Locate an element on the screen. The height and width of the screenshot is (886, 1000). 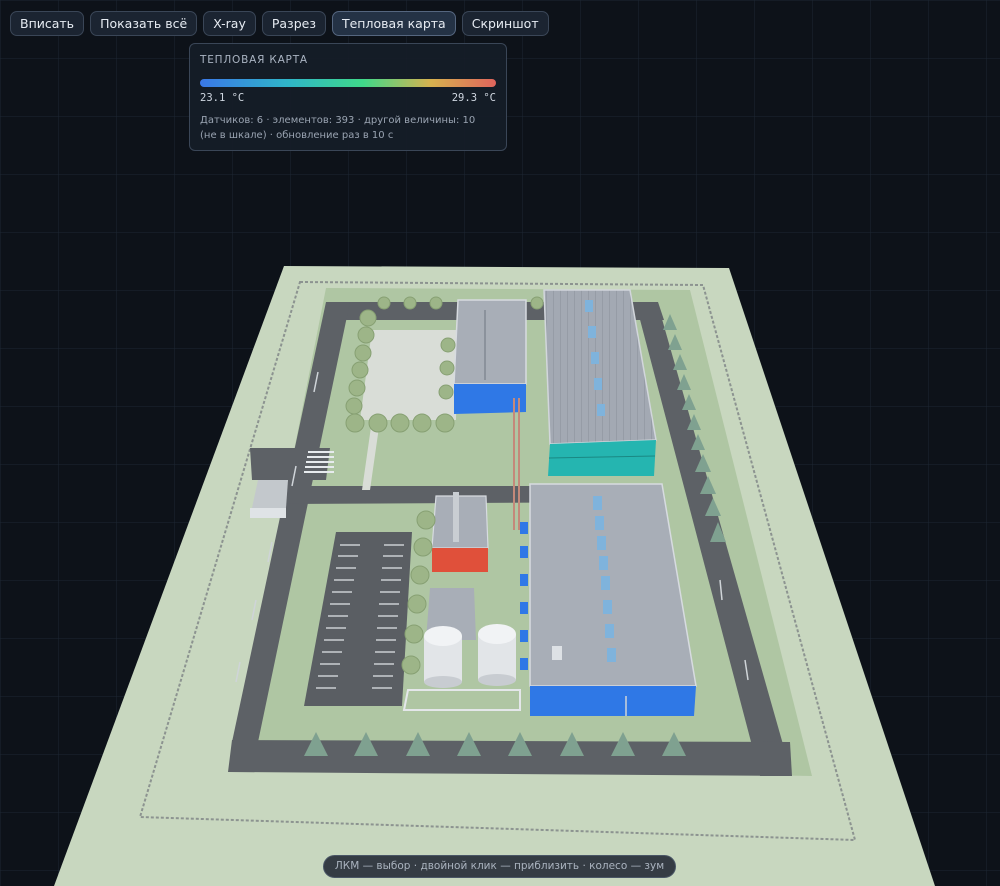
heatmap-min-label: 23.1 °C is located at coordinates (222, 98).